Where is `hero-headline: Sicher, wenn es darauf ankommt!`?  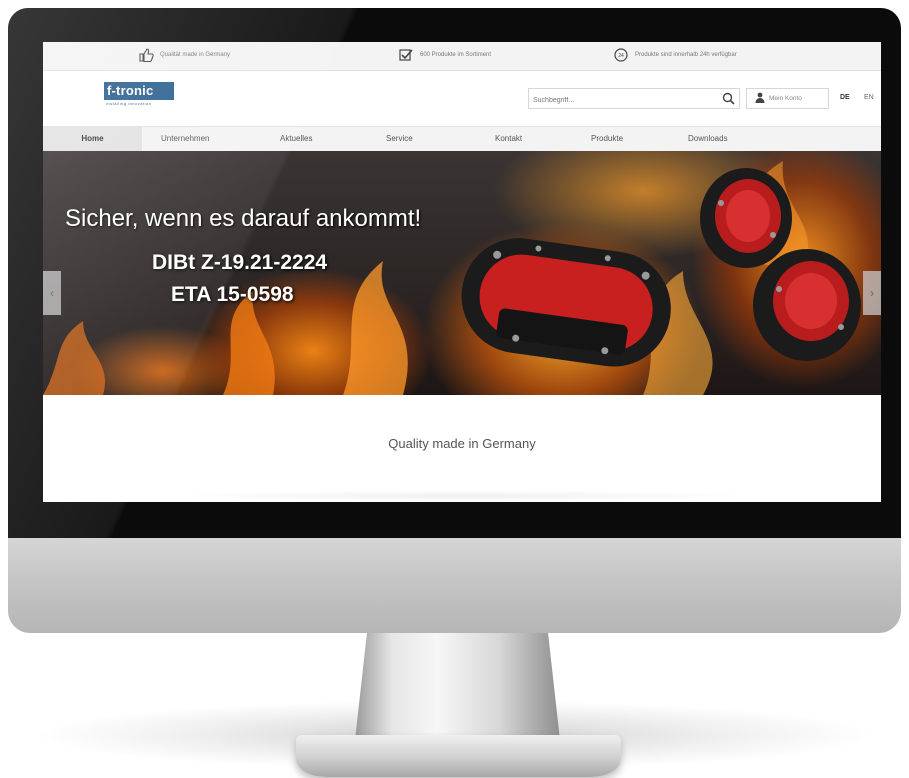
hero-headline: Sicher, wenn es darauf ankommt! is located at coordinates (243, 218).